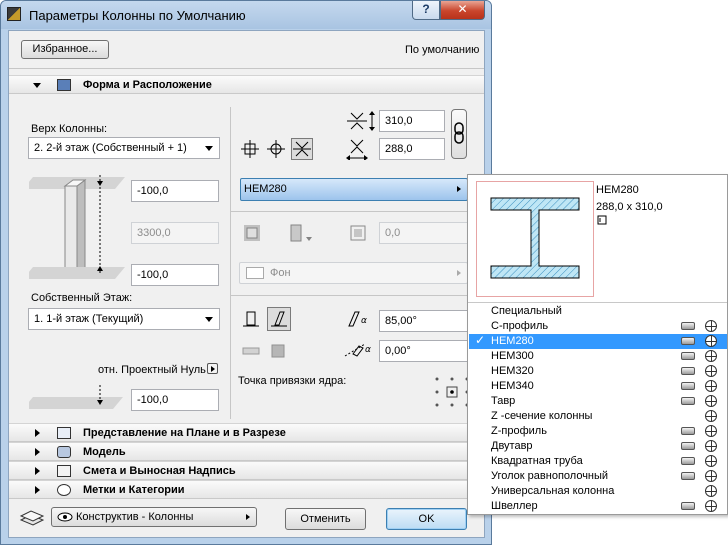  I want to click on layer-name: Конструктив - Колонны, so click(135, 517).